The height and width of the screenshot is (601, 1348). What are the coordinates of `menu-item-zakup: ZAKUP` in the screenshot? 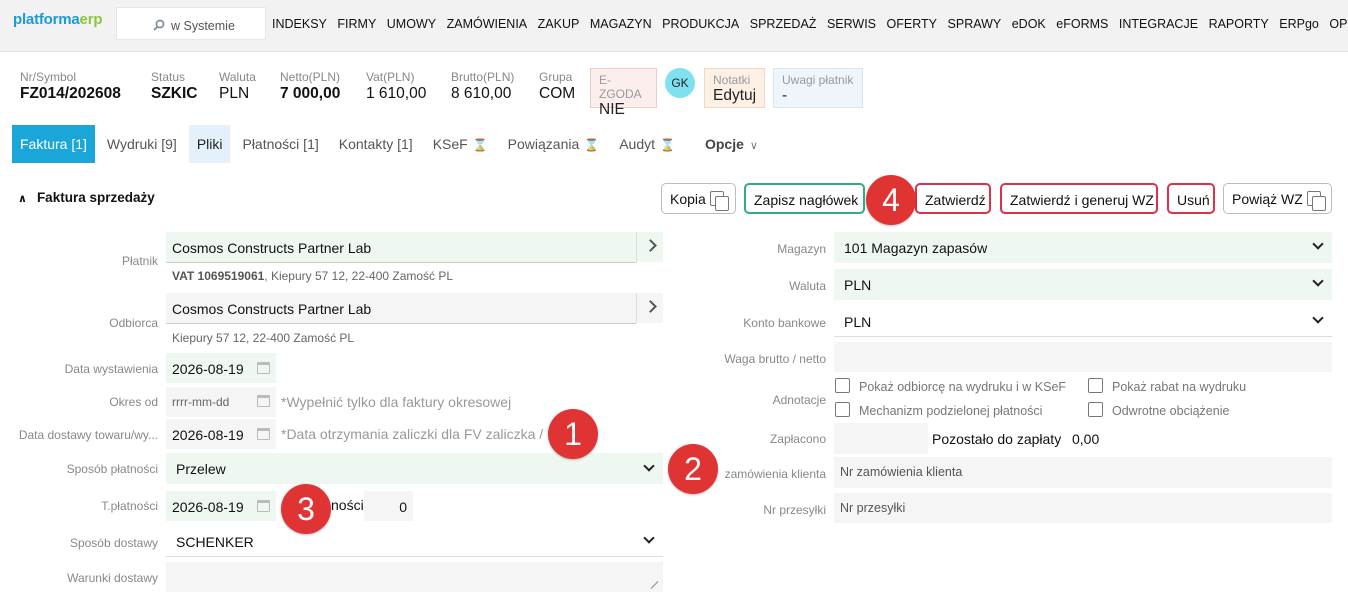 It's located at (559, 24).